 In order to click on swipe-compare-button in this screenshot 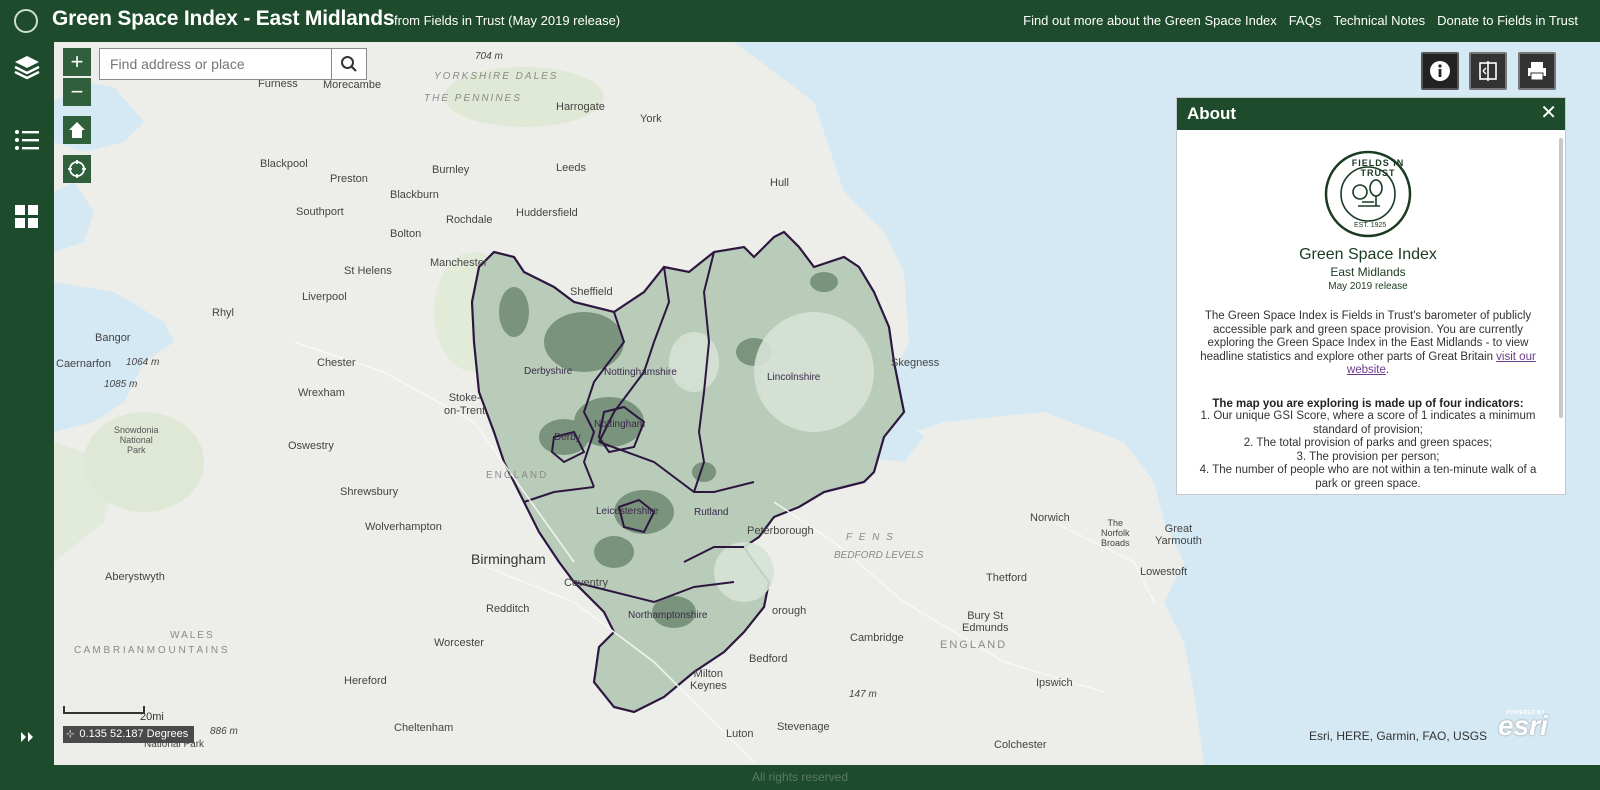, I will do `click(1488, 71)`.